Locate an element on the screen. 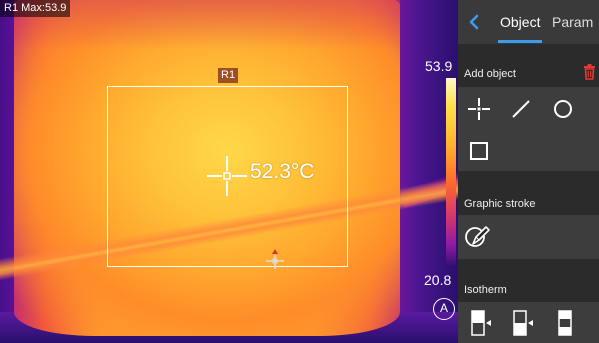 The height and width of the screenshot is (343, 599). line-icon is located at coordinates (521, 109).